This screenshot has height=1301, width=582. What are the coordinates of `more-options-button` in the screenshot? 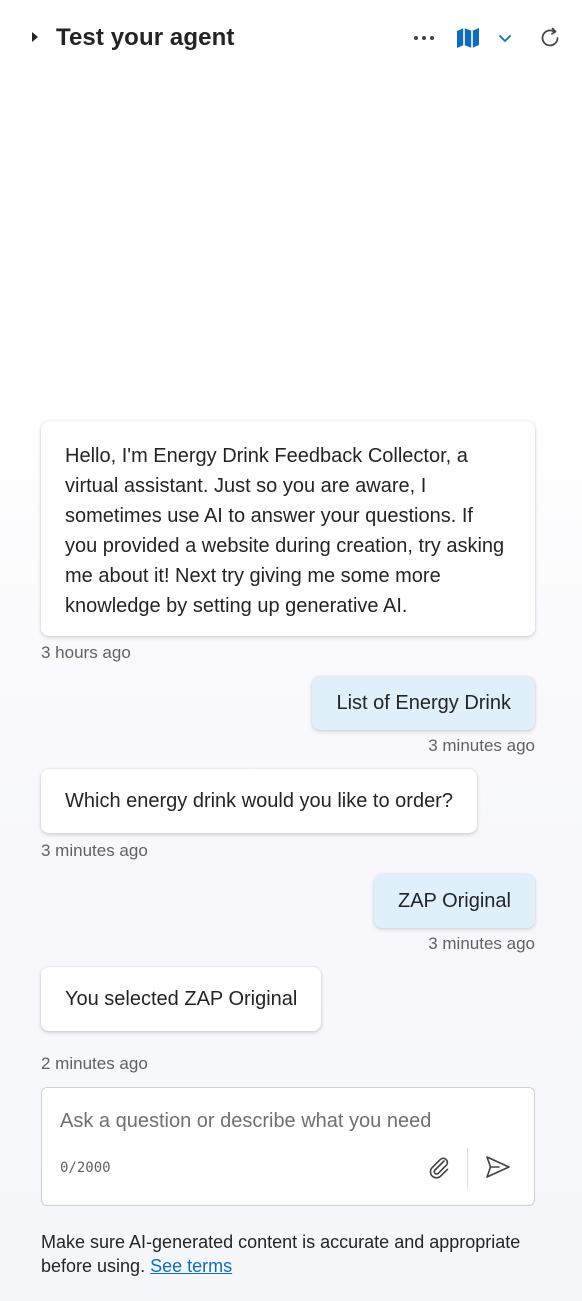 It's located at (424, 38).